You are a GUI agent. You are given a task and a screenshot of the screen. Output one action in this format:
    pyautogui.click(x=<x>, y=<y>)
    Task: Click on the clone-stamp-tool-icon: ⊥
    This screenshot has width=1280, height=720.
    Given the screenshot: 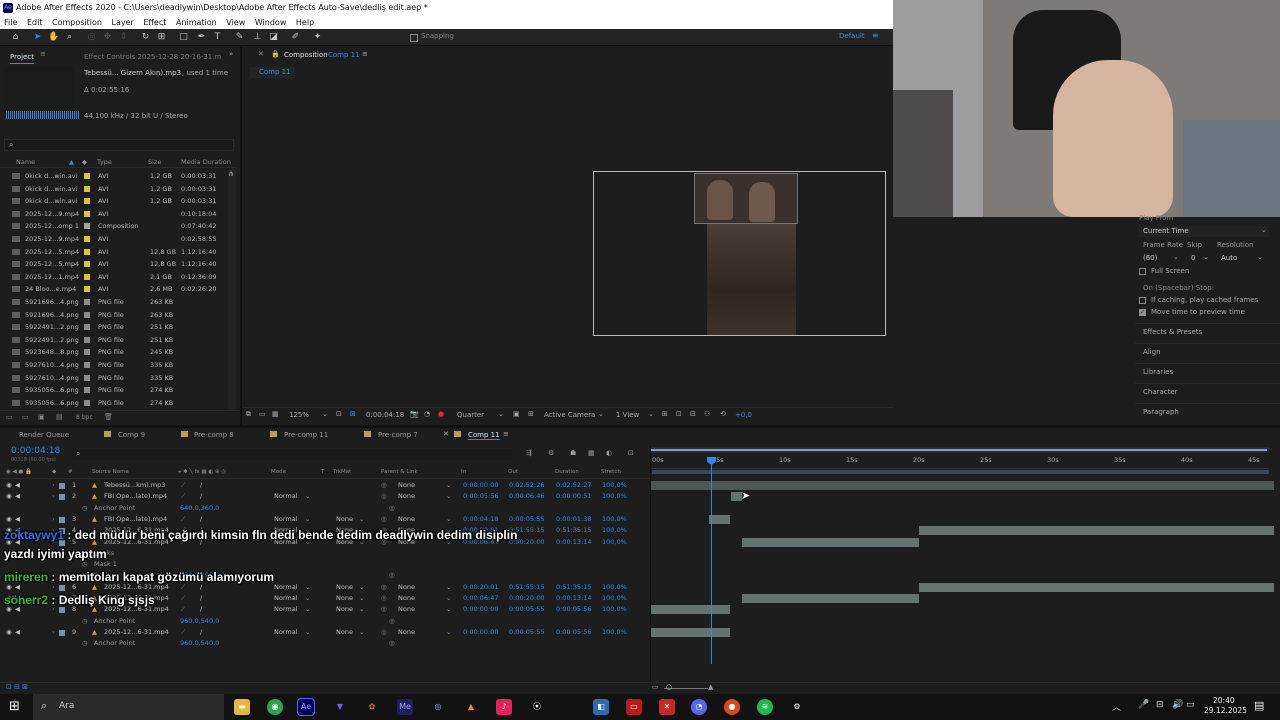 What is the action you would take?
    pyautogui.click(x=257, y=37)
    